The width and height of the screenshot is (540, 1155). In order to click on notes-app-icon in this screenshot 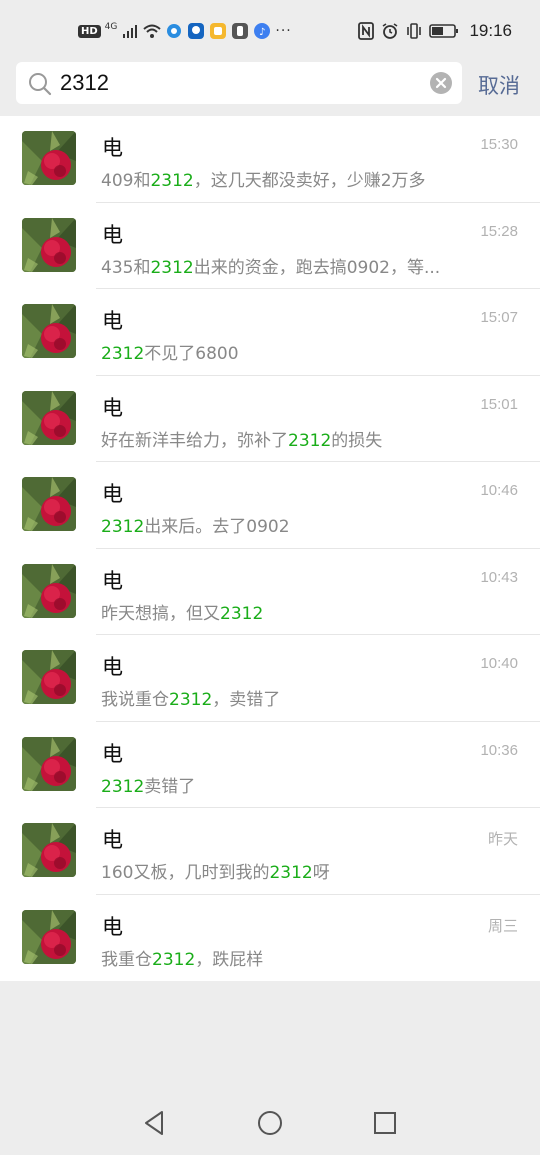, I will do `click(218, 31)`.